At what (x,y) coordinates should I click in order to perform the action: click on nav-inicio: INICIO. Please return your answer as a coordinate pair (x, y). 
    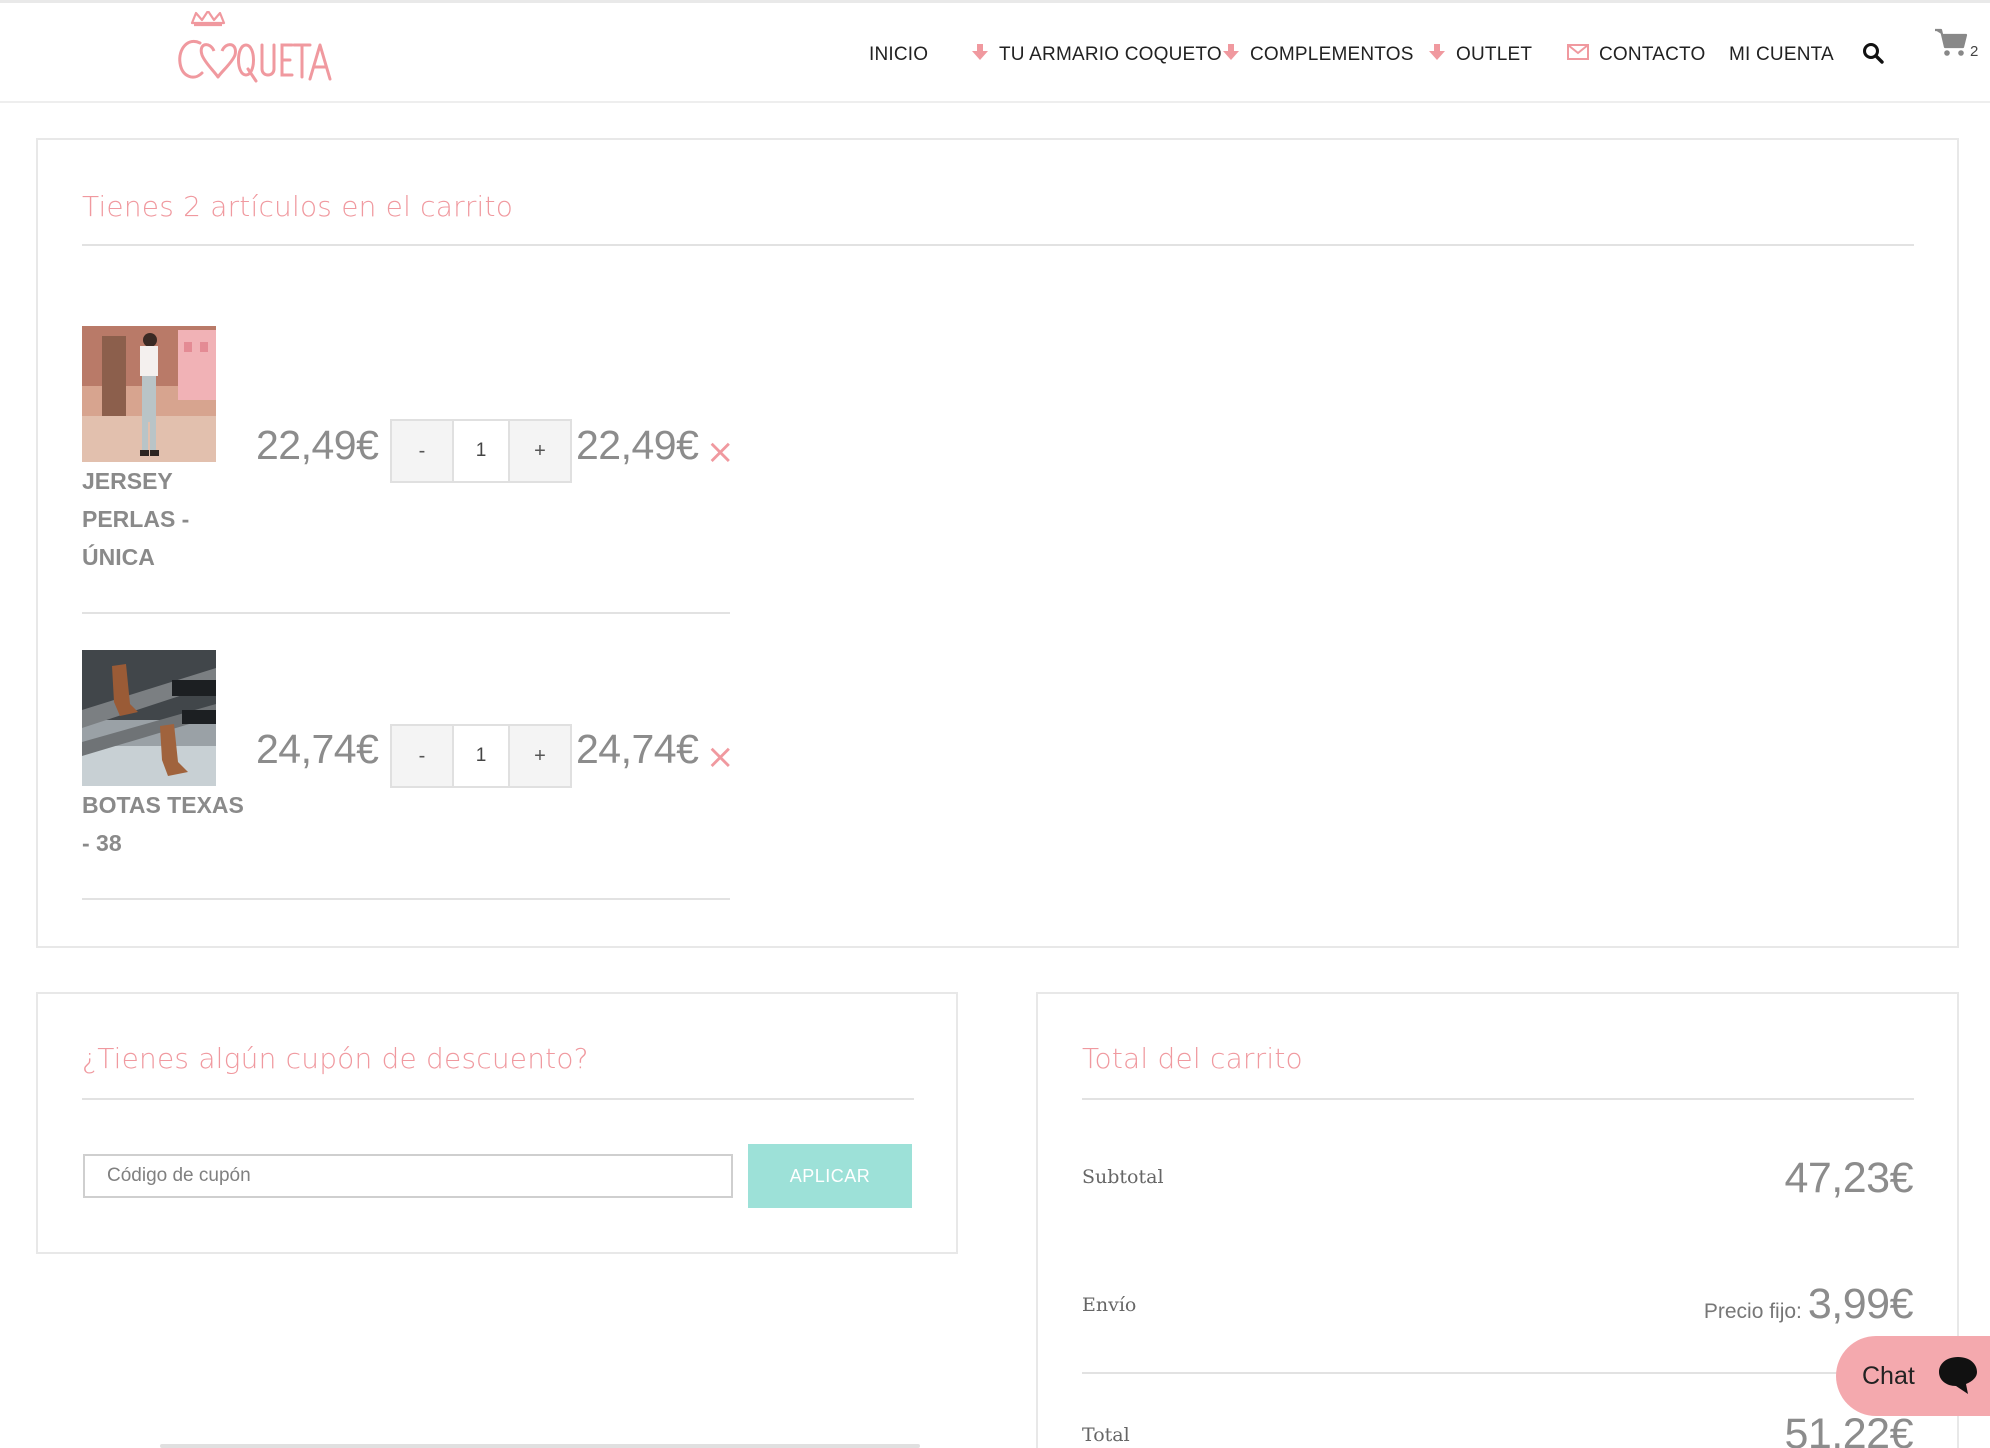
    Looking at the image, I should click on (898, 55).